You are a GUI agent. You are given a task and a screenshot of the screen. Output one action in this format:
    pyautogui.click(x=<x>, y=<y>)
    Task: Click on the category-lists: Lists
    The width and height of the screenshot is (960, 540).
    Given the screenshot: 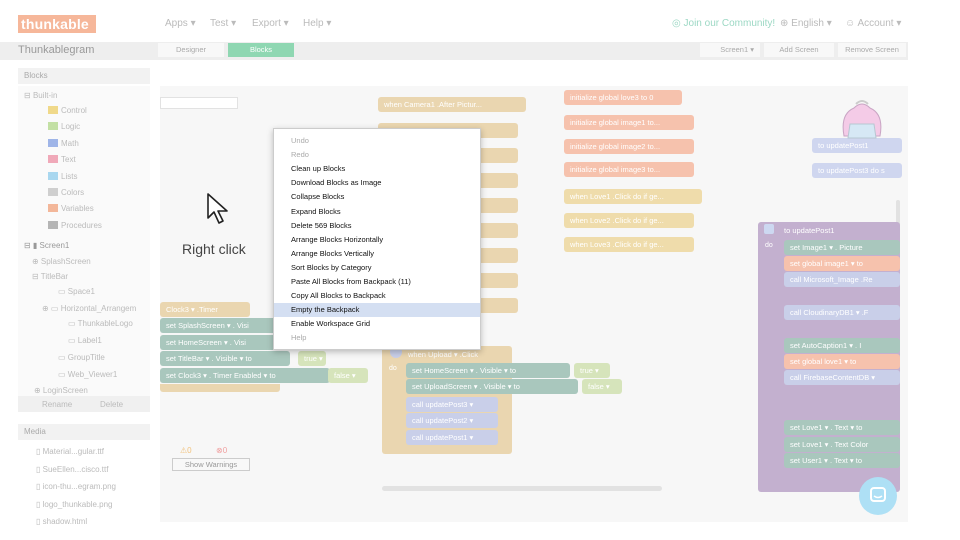 What is the action you would take?
    pyautogui.click(x=63, y=176)
    